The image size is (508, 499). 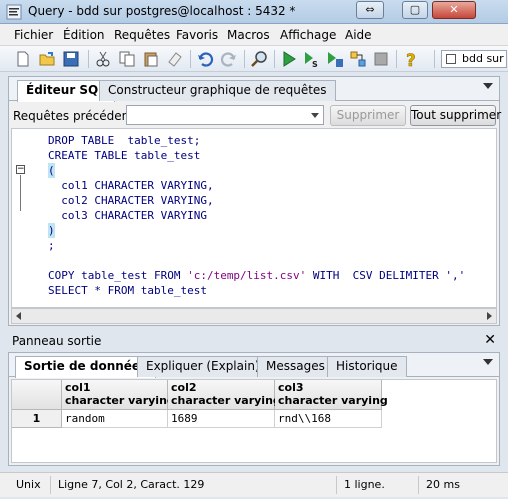 I want to click on menu-aide: Aide, so click(x=358, y=35).